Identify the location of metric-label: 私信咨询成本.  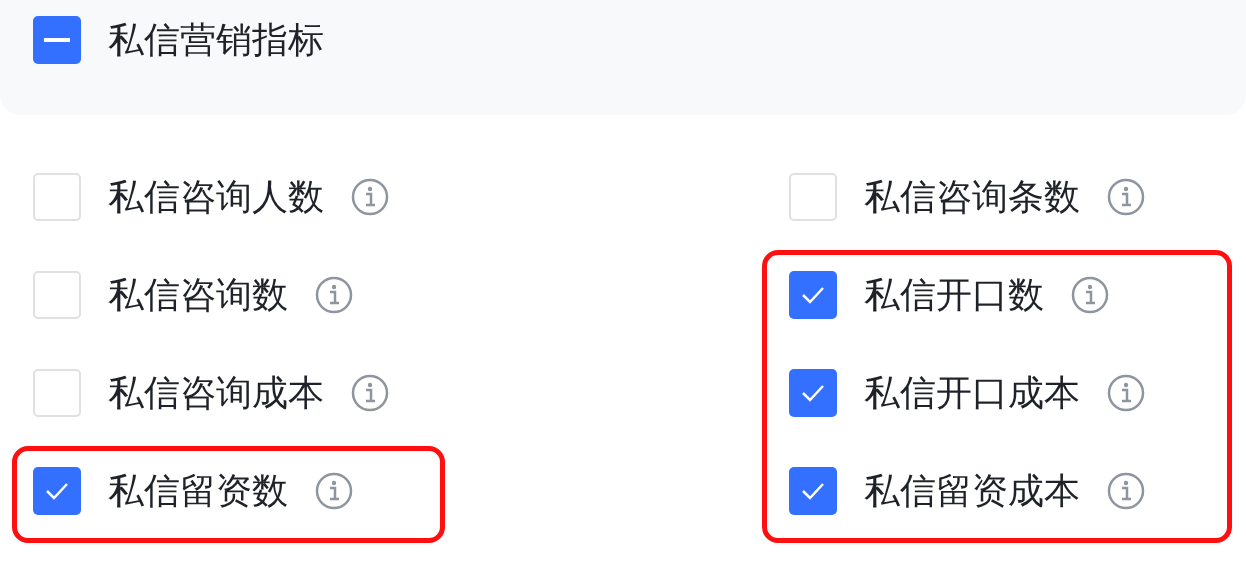
(216, 393).